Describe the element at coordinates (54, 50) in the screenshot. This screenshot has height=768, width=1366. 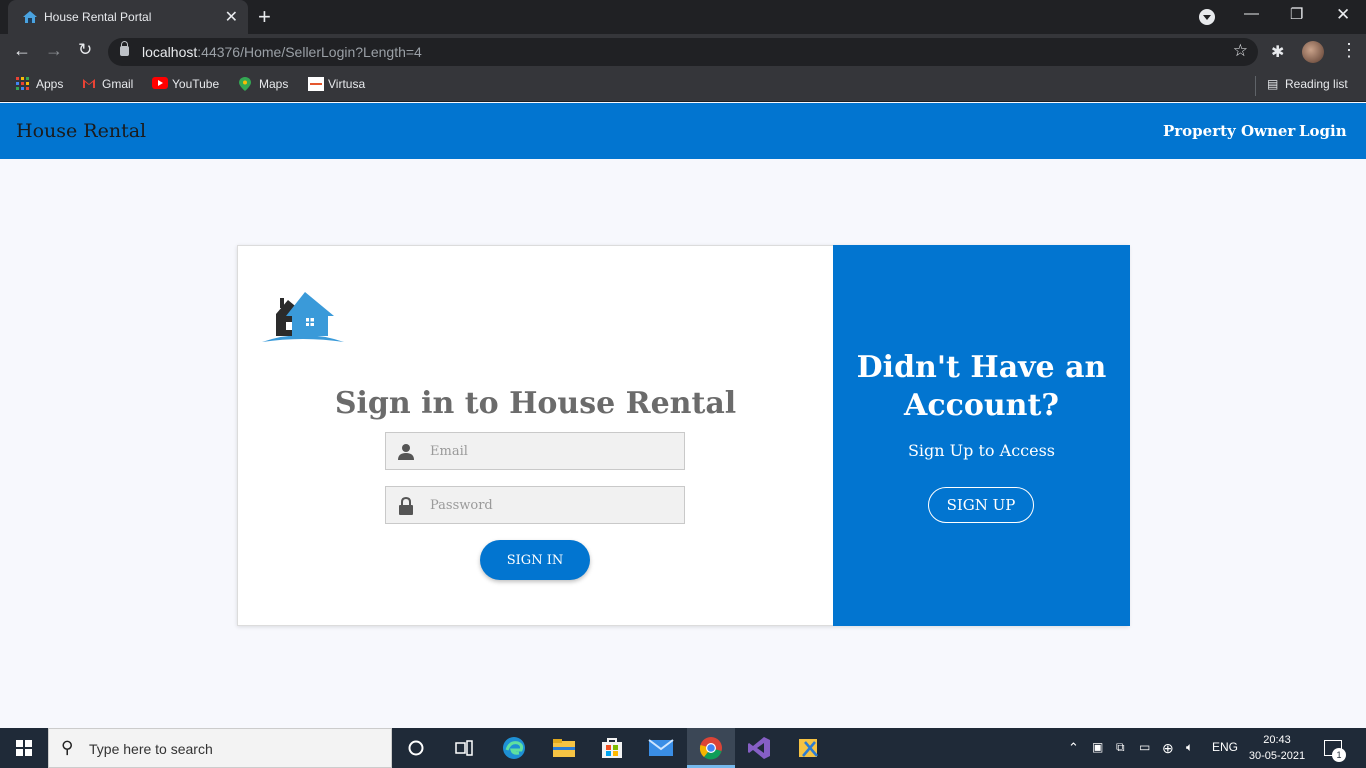
I see `forward-icon: →` at that location.